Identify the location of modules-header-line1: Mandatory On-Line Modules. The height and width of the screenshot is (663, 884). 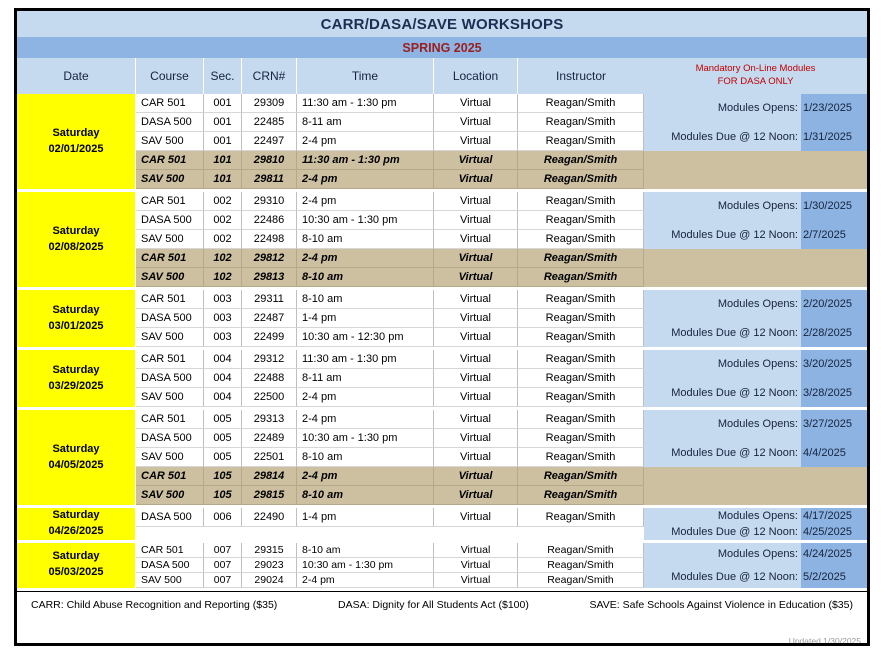
(755, 69).